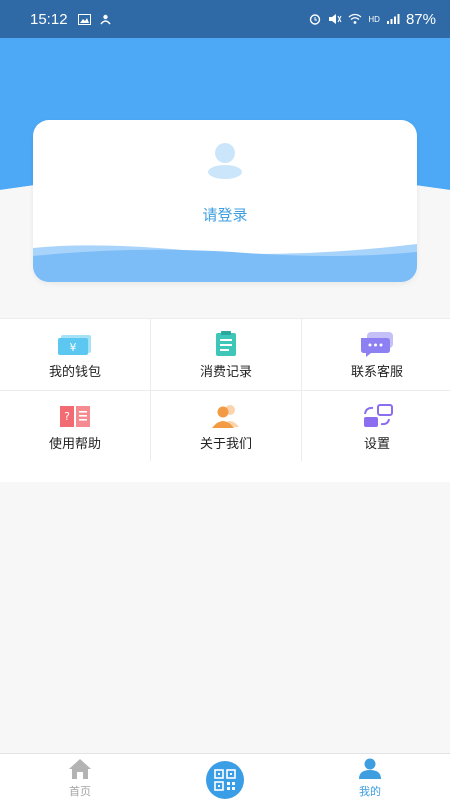 The width and height of the screenshot is (450, 800). Describe the element at coordinates (225, 214) in the screenshot. I see `login-prompt: 请登录` at that location.